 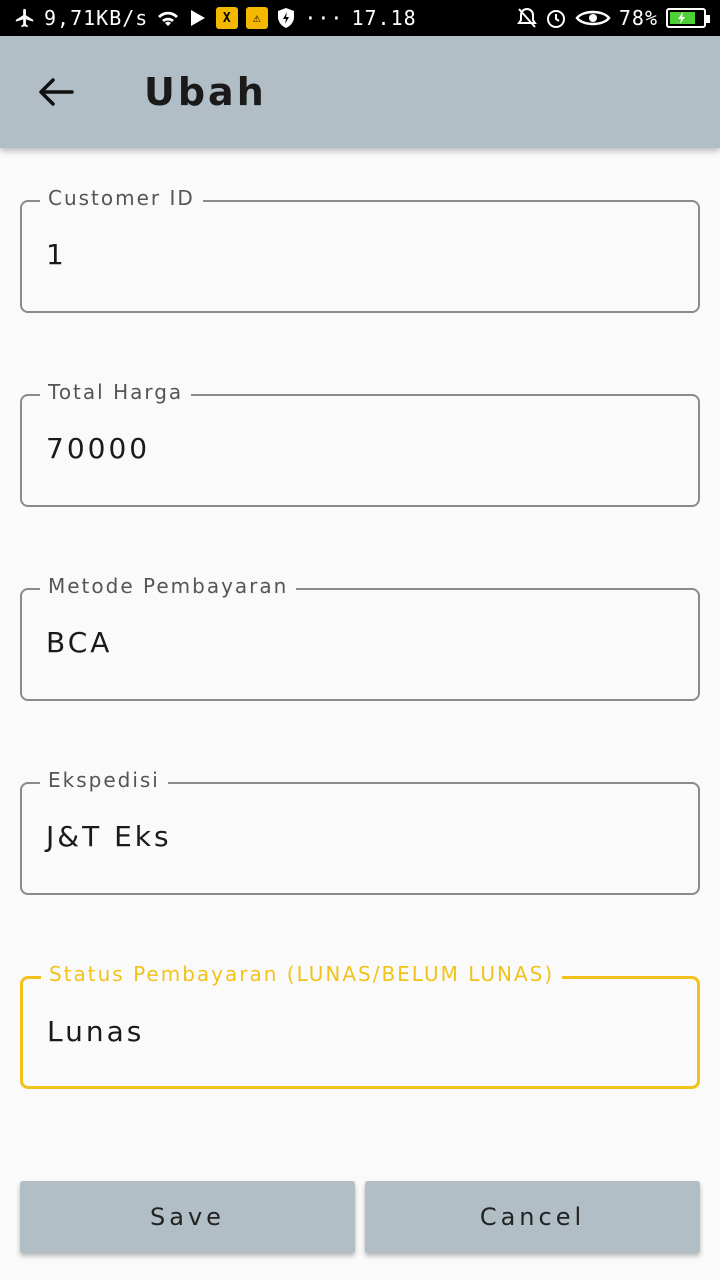 I want to click on shield-icon, so click(x=286, y=18).